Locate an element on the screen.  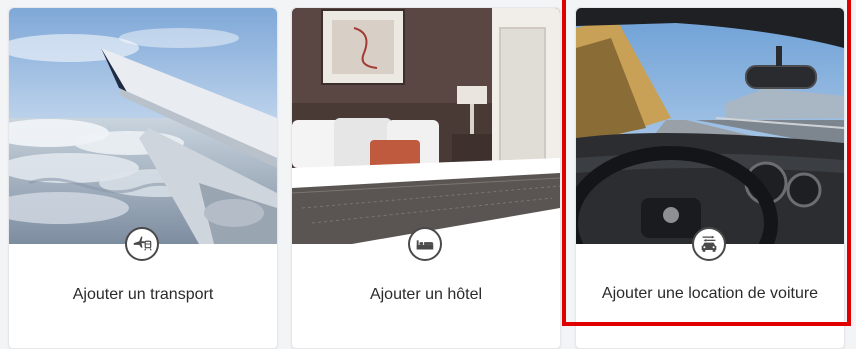
bed-icon is located at coordinates (425, 244).